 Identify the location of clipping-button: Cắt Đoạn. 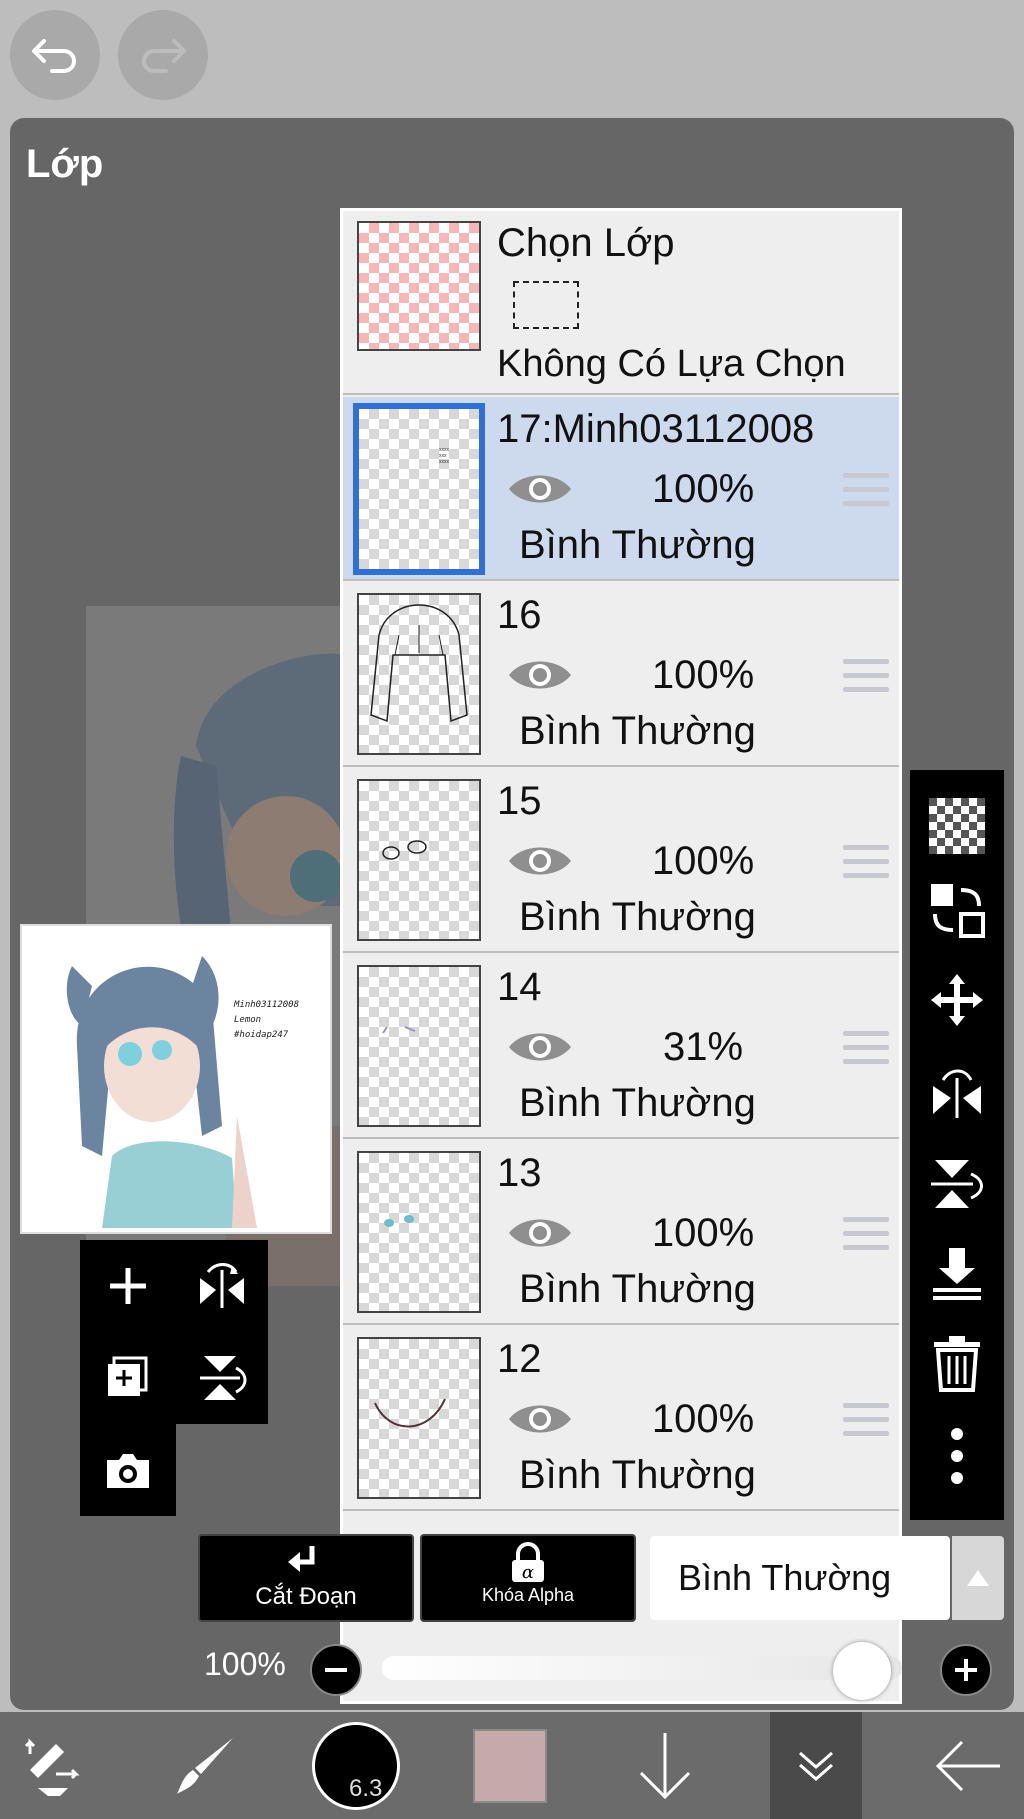
(306, 1578).